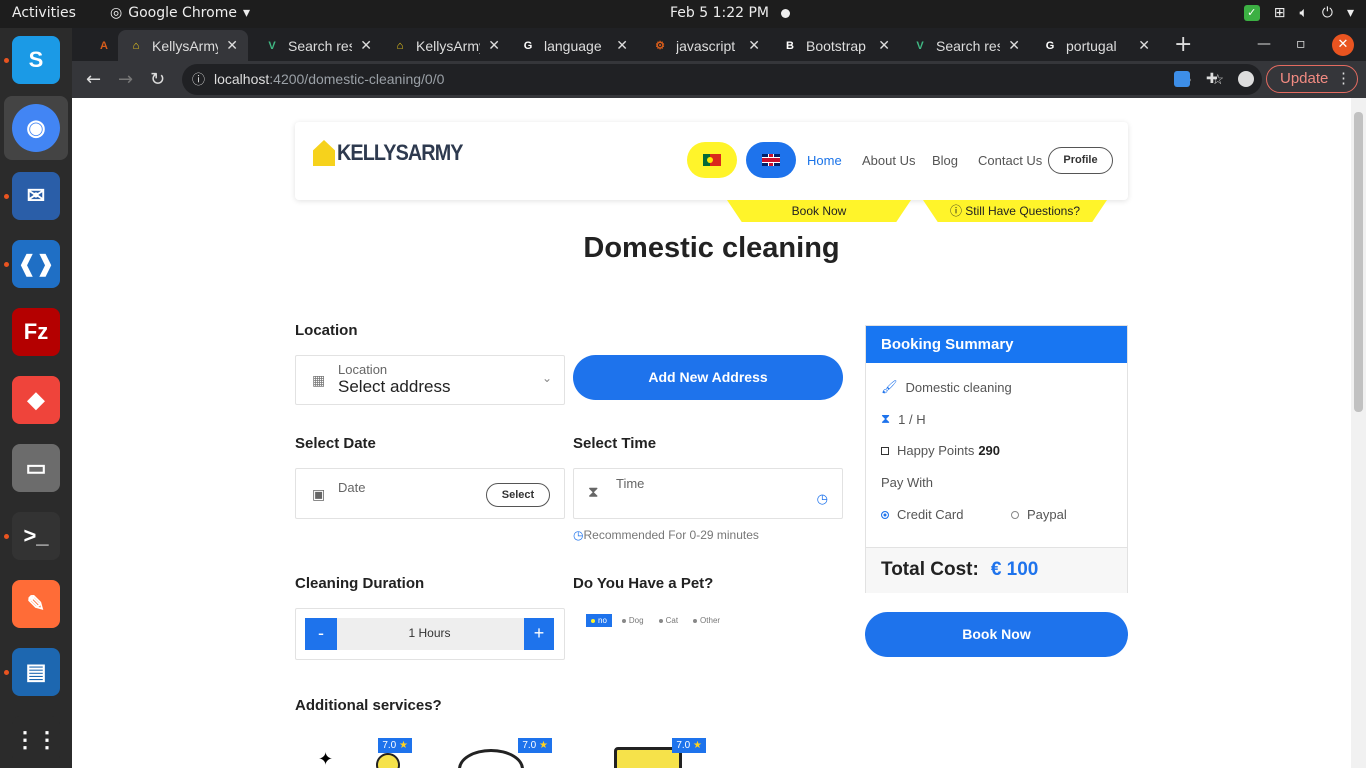 Image resolution: width=1366 pixels, height=768 pixels. What do you see at coordinates (1358, 262) in the screenshot?
I see `scrollbar-thumb` at bounding box center [1358, 262].